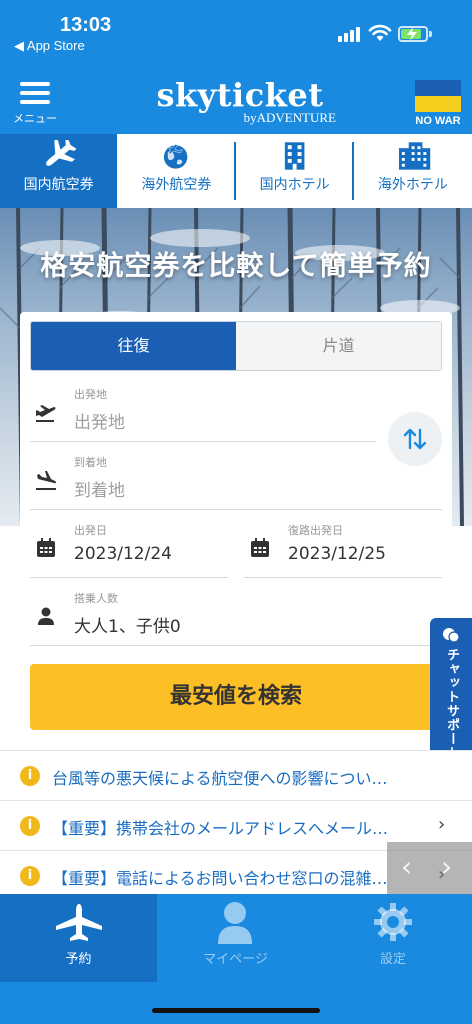  I want to click on origin-field: 出発地 出発地, so click(203, 410).